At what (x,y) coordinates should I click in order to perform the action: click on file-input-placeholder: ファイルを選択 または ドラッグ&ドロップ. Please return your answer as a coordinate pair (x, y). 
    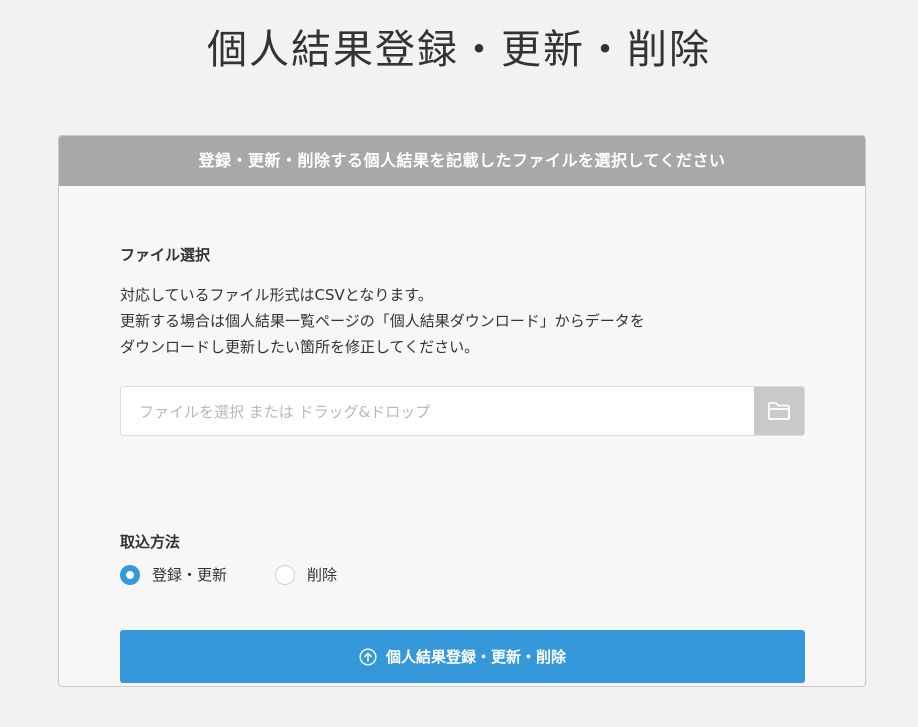
    Looking at the image, I should click on (285, 411).